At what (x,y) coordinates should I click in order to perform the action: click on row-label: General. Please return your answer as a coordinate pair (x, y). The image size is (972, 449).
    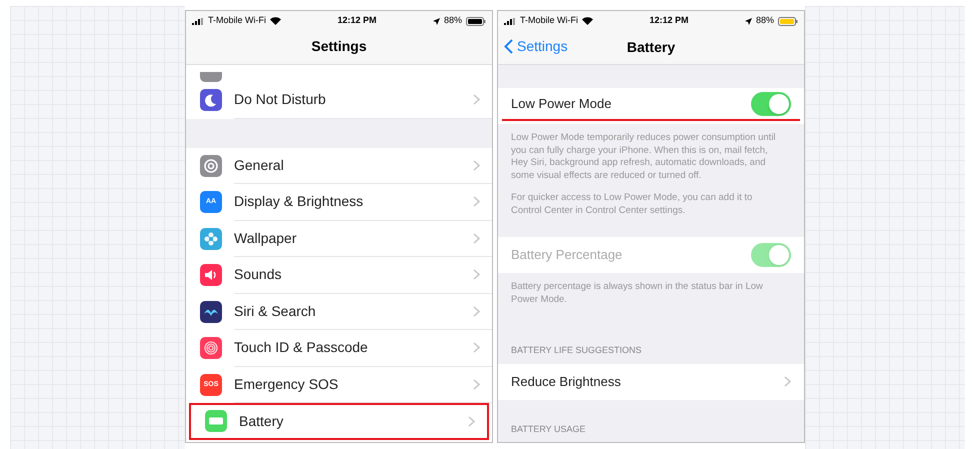
    Looking at the image, I should click on (259, 165).